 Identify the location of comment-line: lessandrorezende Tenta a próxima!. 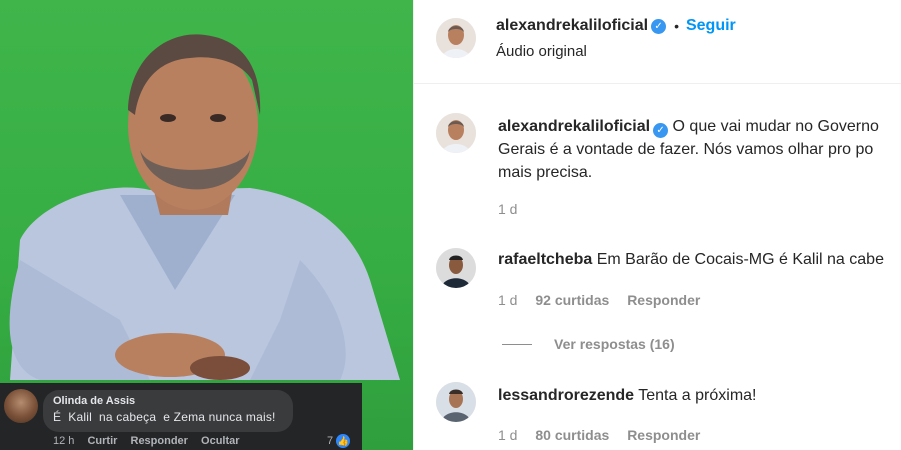
(627, 395).